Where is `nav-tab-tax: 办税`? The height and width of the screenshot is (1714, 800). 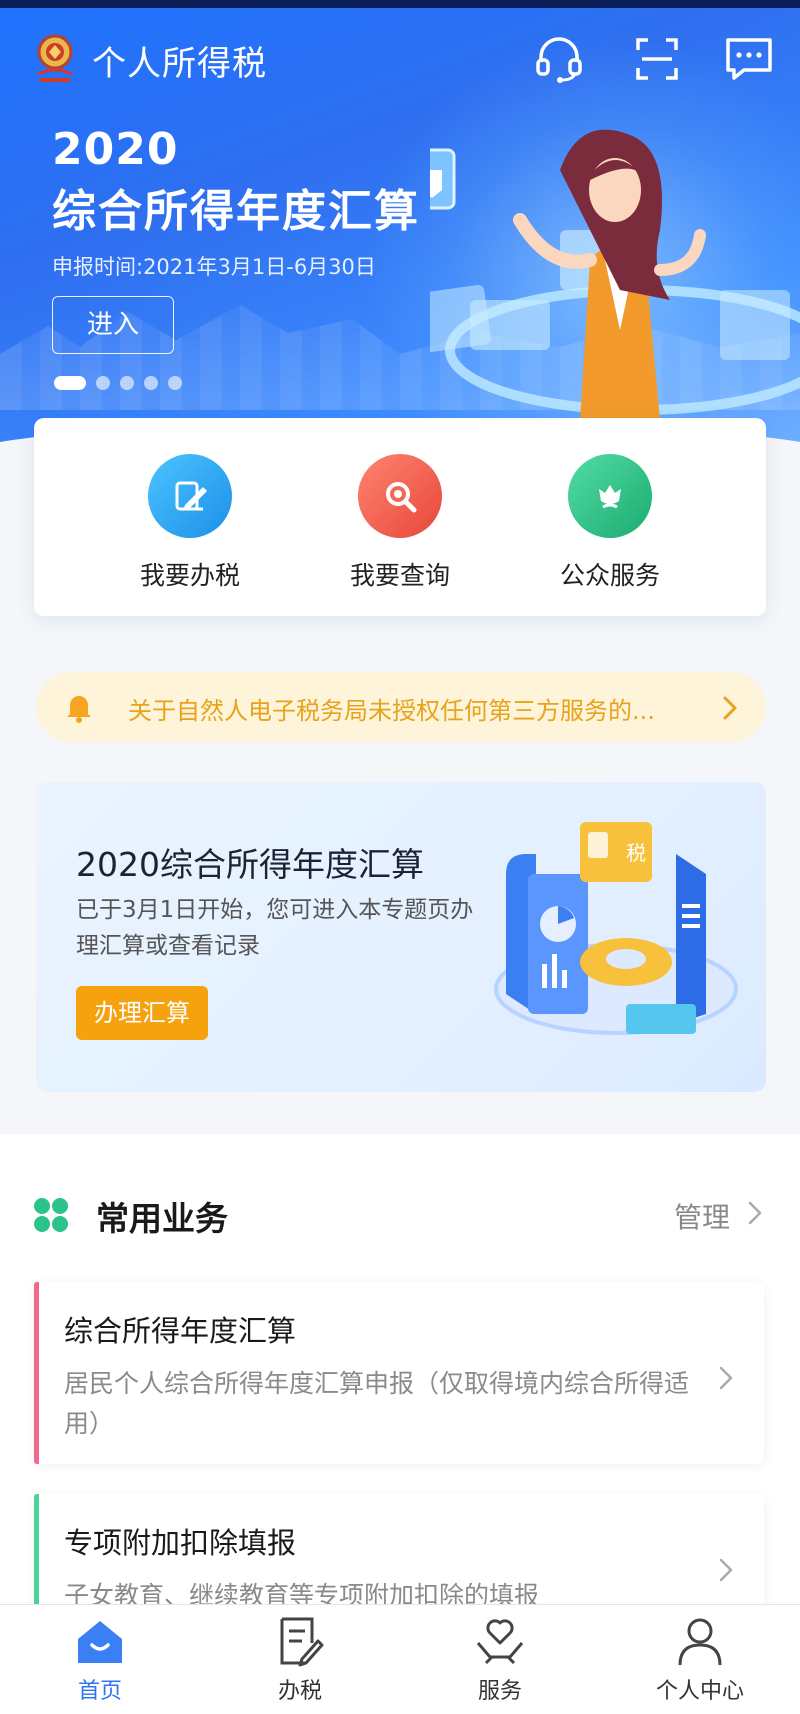 nav-tab-tax: 办税 is located at coordinates (300, 1659).